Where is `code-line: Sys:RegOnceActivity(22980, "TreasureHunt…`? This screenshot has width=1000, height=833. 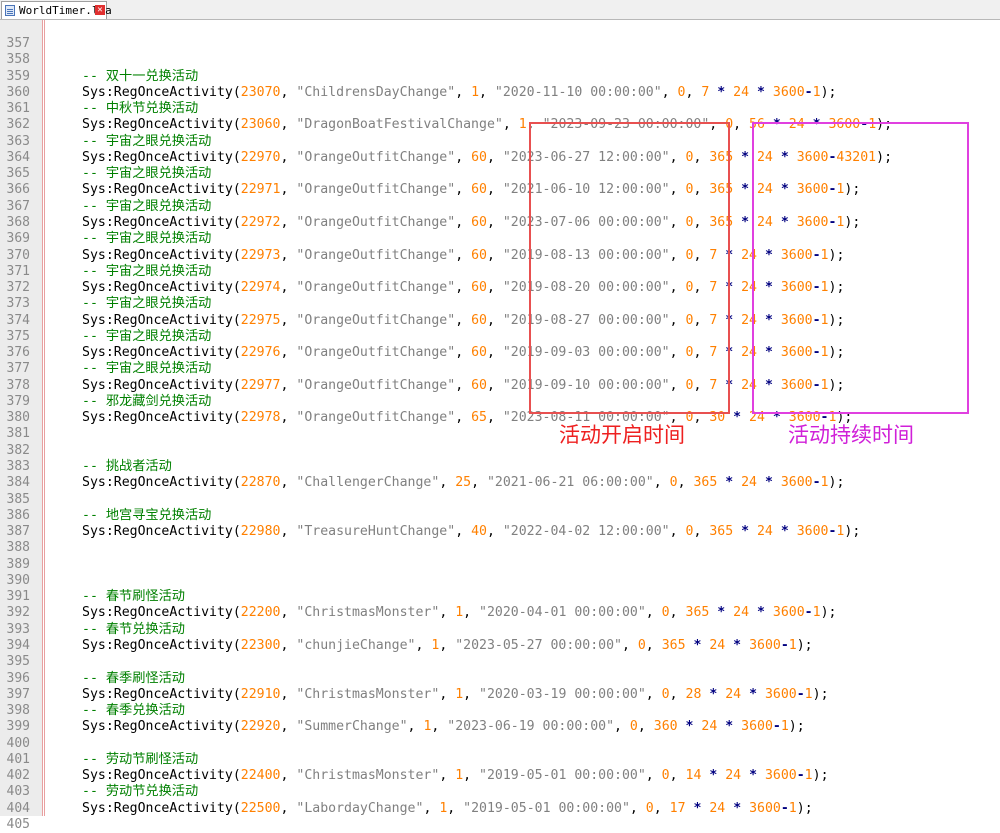 code-line: Sys:RegOnceActivity(22980, "TreasureHunt… is located at coordinates (471, 532).